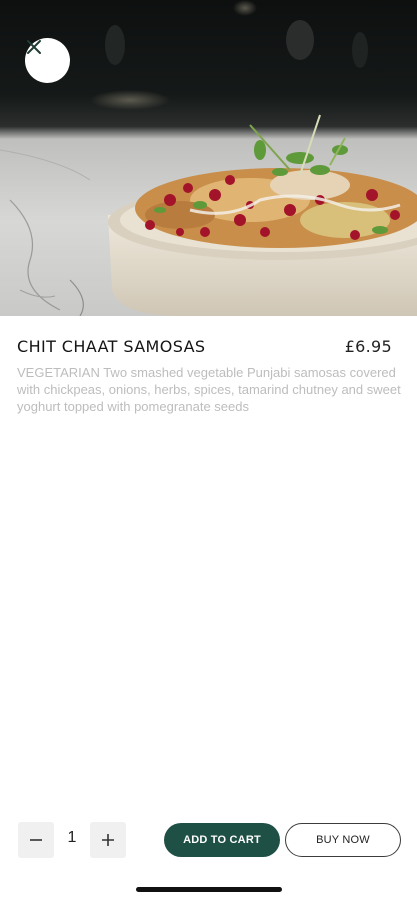 The image size is (417, 900). What do you see at coordinates (209, 889) in the screenshot?
I see `home-indicator` at bounding box center [209, 889].